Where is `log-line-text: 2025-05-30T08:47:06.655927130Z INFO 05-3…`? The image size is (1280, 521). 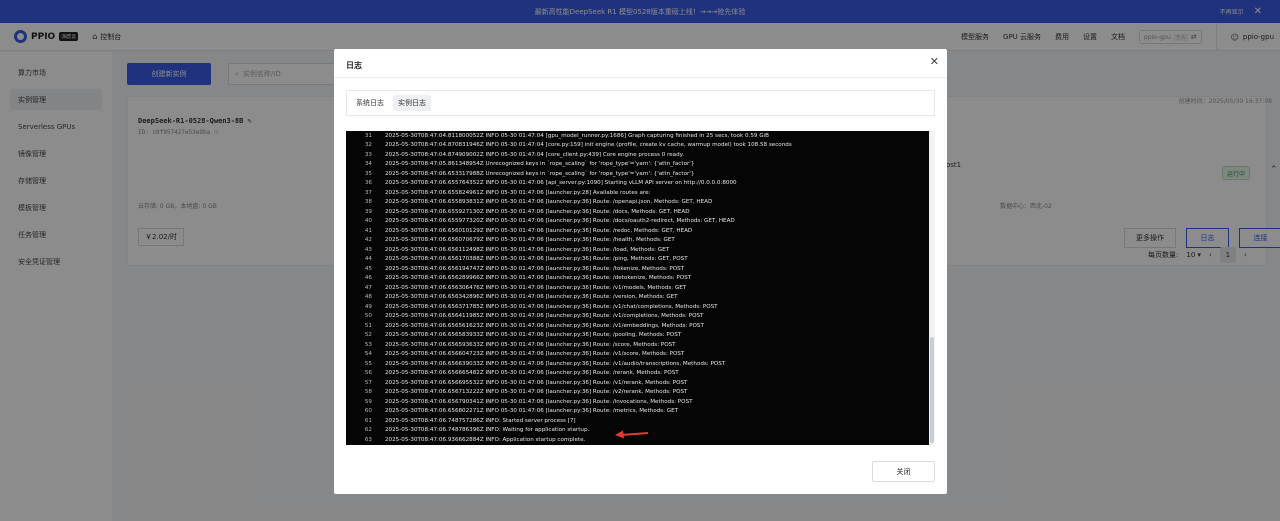
log-line-text: 2025-05-30T08:47:06.655927130Z INFO 05-3… is located at coordinates (537, 211).